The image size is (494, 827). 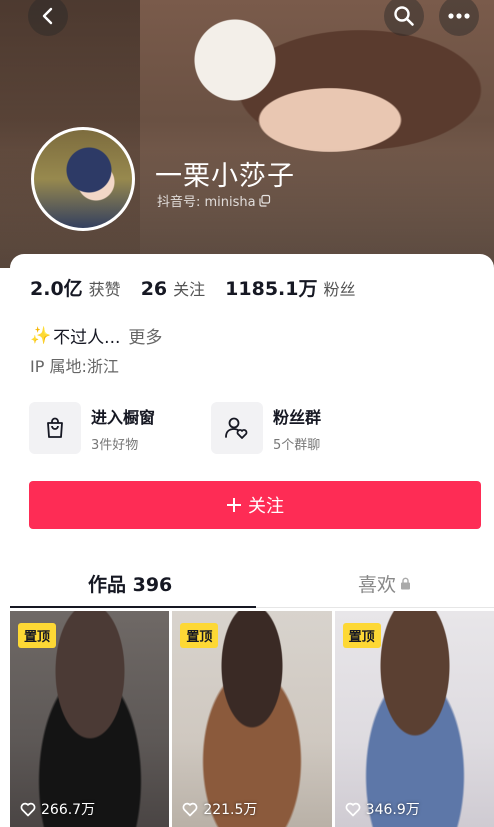 I want to click on douyin-id-text: 抖音号: minisha, so click(x=206, y=202).